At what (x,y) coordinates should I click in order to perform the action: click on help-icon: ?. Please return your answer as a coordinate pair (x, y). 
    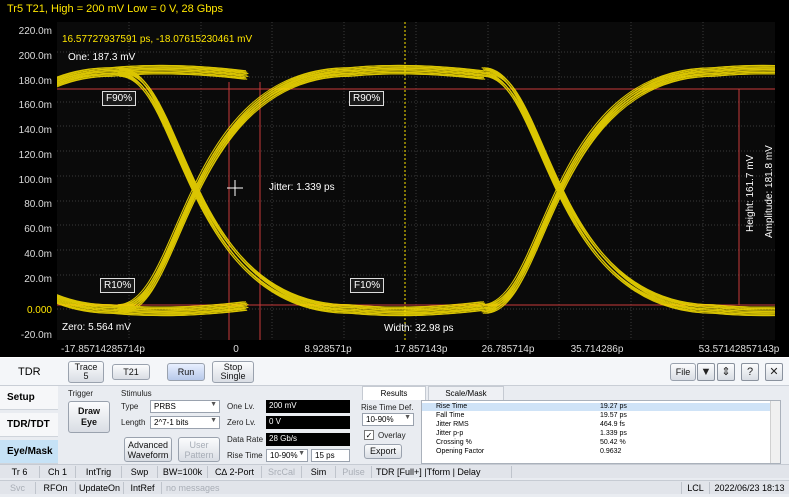
    Looking at the image, I should click on (750, 372).